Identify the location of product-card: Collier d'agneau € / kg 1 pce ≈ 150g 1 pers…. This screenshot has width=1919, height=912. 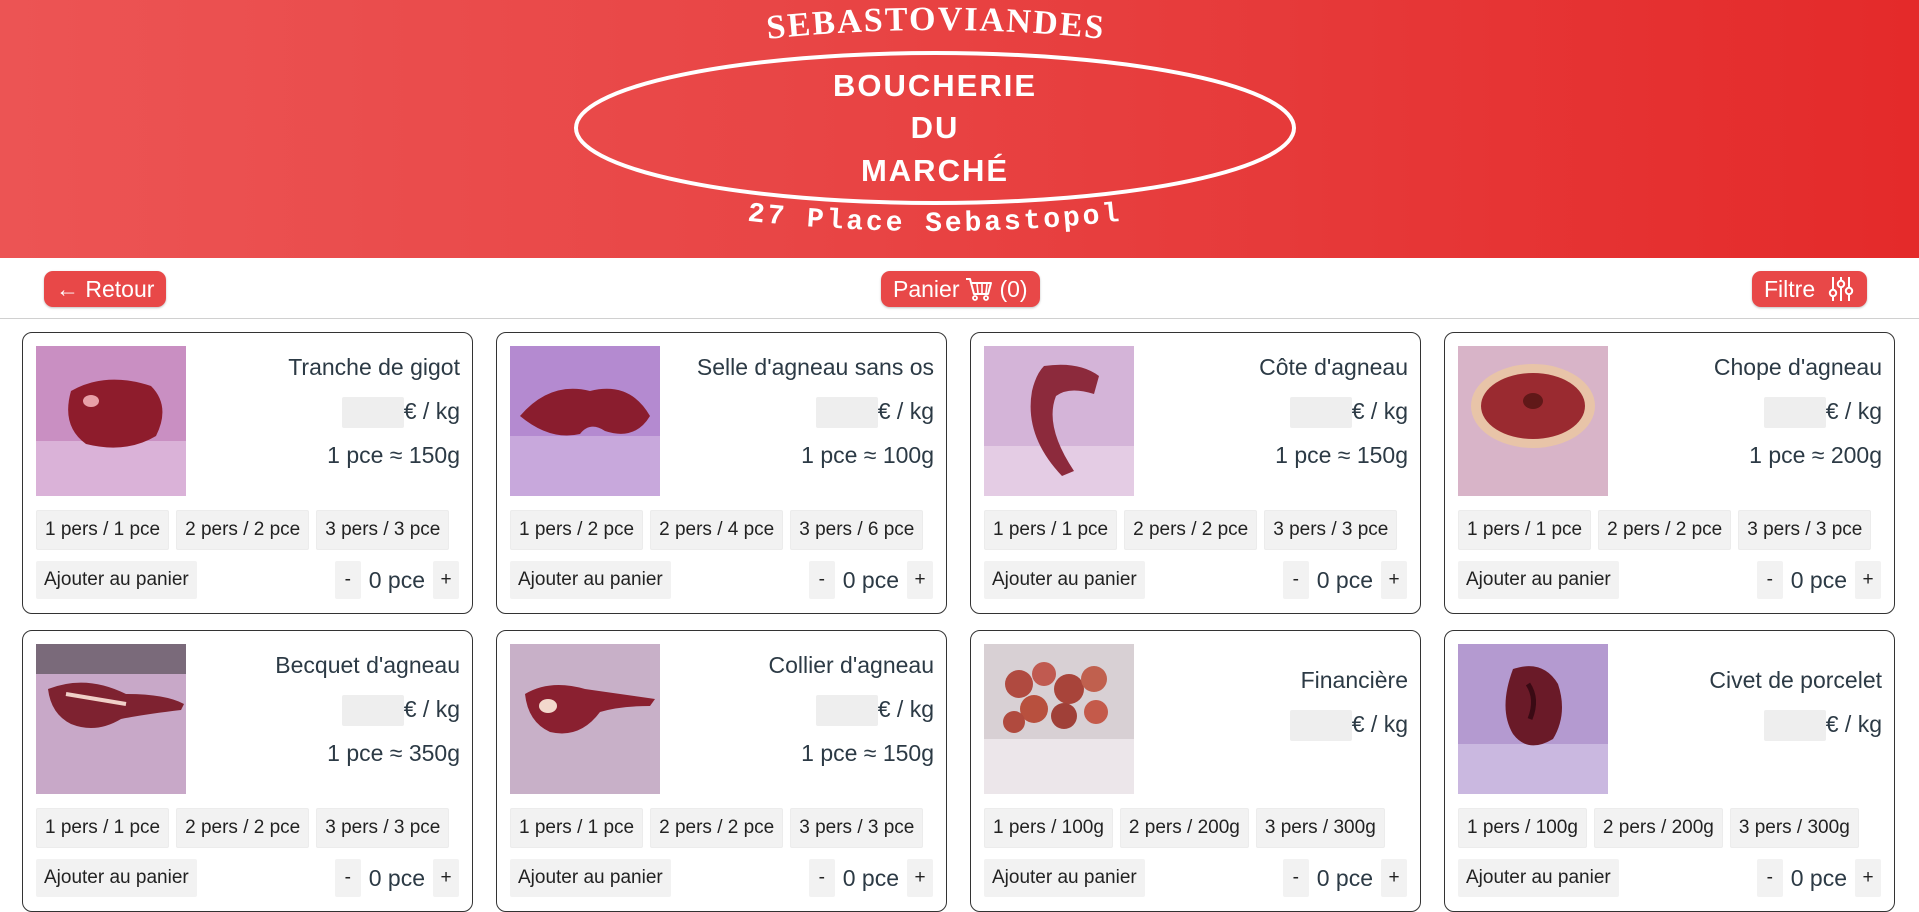
(721, 771).